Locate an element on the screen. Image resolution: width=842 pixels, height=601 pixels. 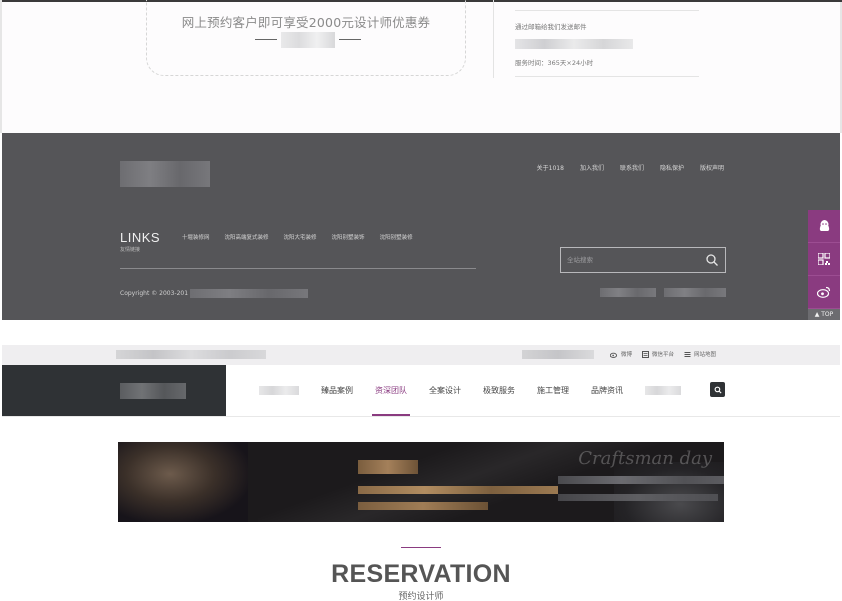
contact-rule-top is located at coordinates (607, 10).